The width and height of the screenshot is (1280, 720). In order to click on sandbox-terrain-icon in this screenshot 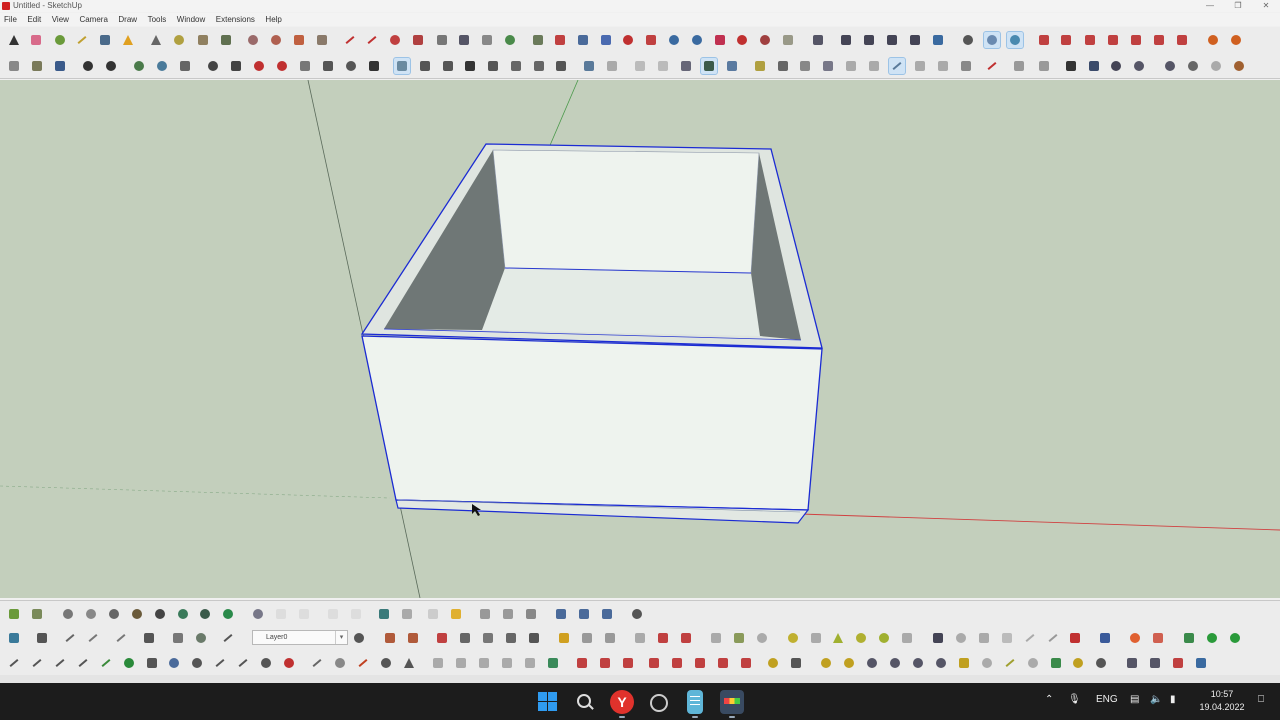, I will do `click(14, 614)`.